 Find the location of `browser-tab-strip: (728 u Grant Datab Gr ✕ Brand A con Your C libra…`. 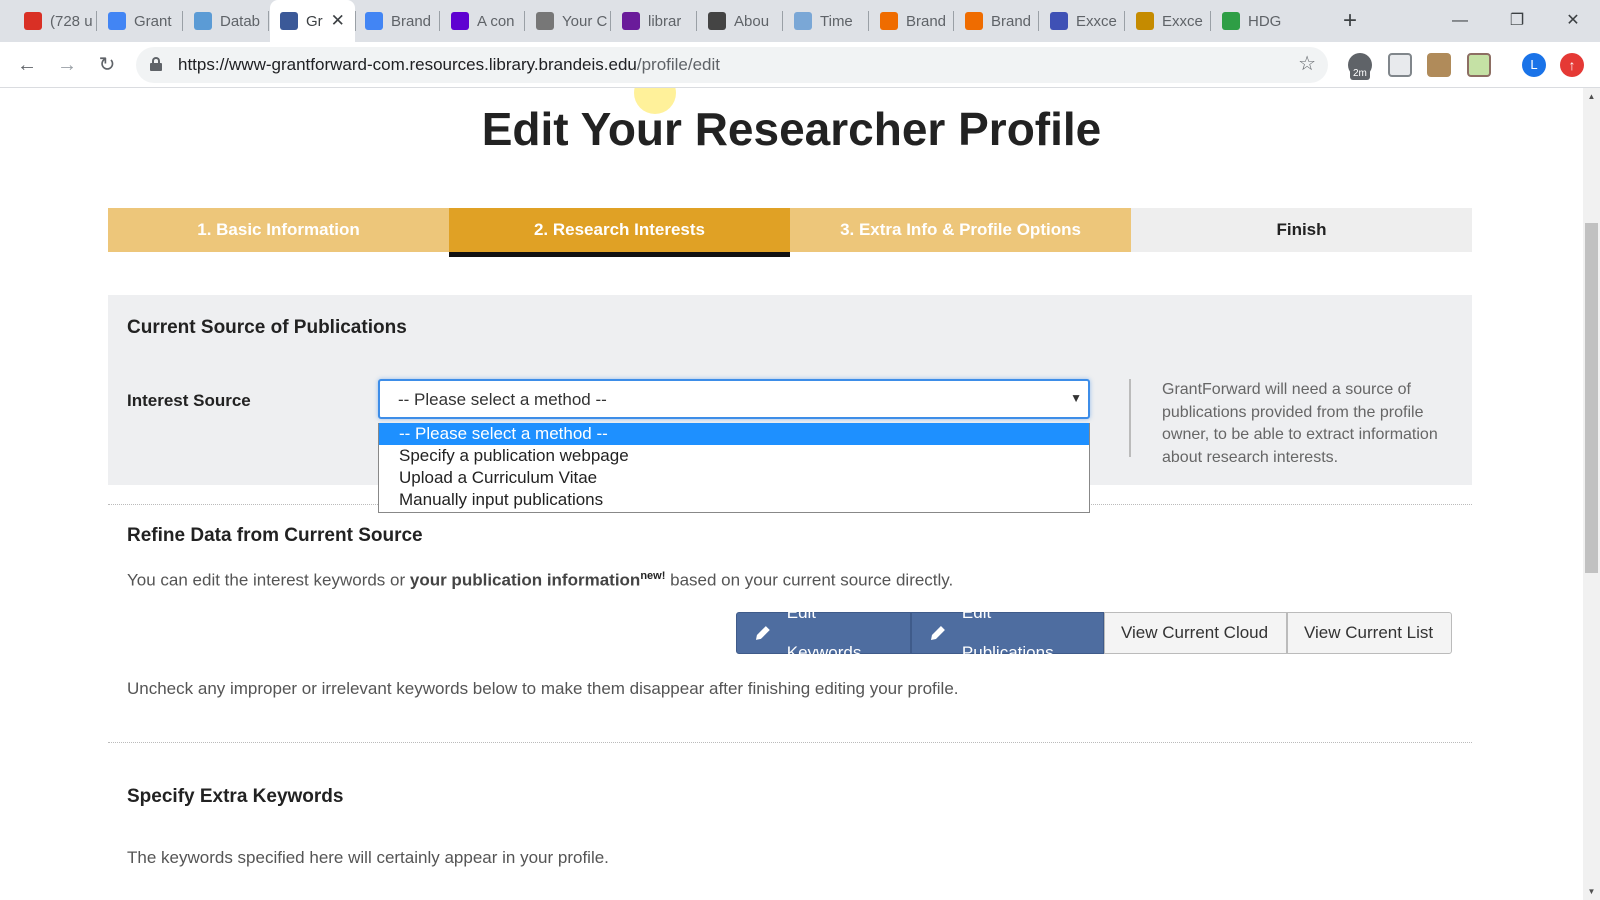

browser-tab-strip: (728 u Grant Datab Gr ✕ Brand A con Your C libra… is located at coordinates (800, 21).